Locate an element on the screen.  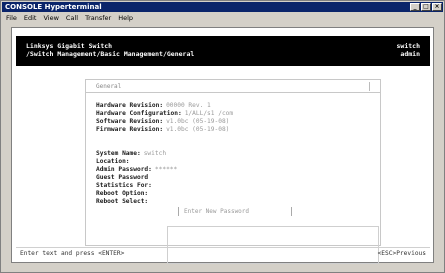
field-label: Reboot Option: is located at coordinates (122, 193).